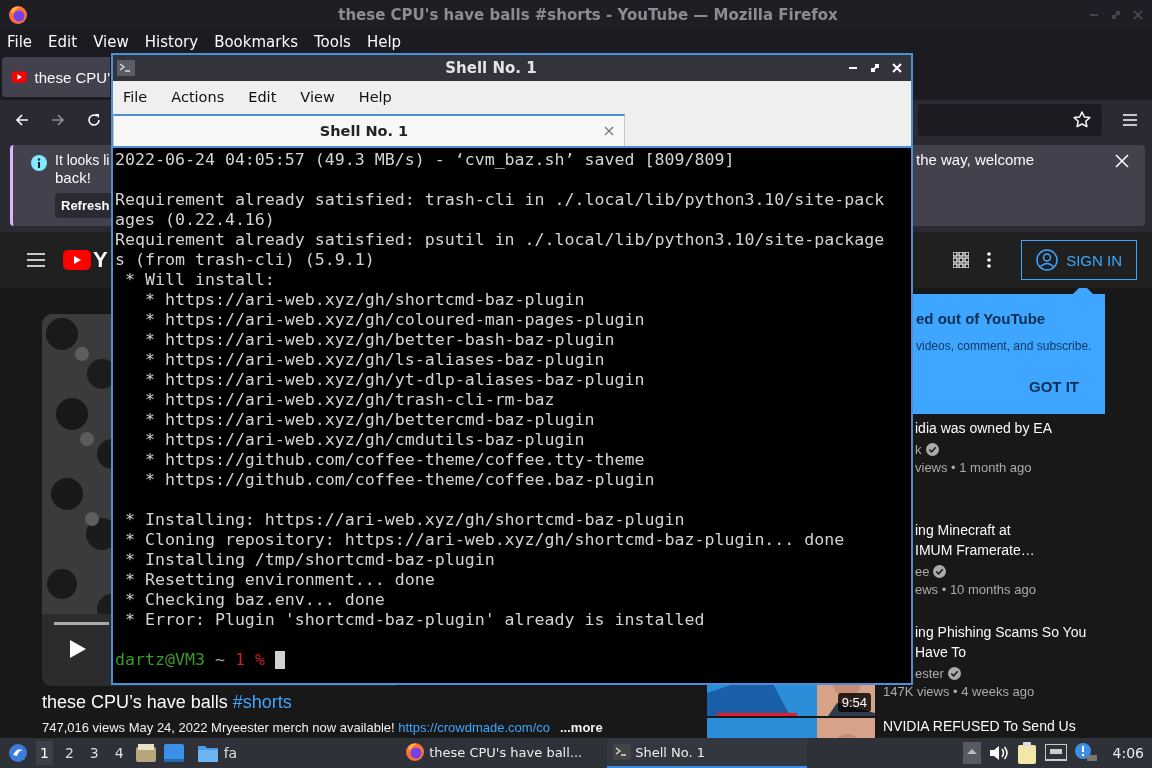  What do you see at coordinates (491, 68) in the screenshot?
I see `window-title: Shell No. 1` at bounding box center [491, 68].